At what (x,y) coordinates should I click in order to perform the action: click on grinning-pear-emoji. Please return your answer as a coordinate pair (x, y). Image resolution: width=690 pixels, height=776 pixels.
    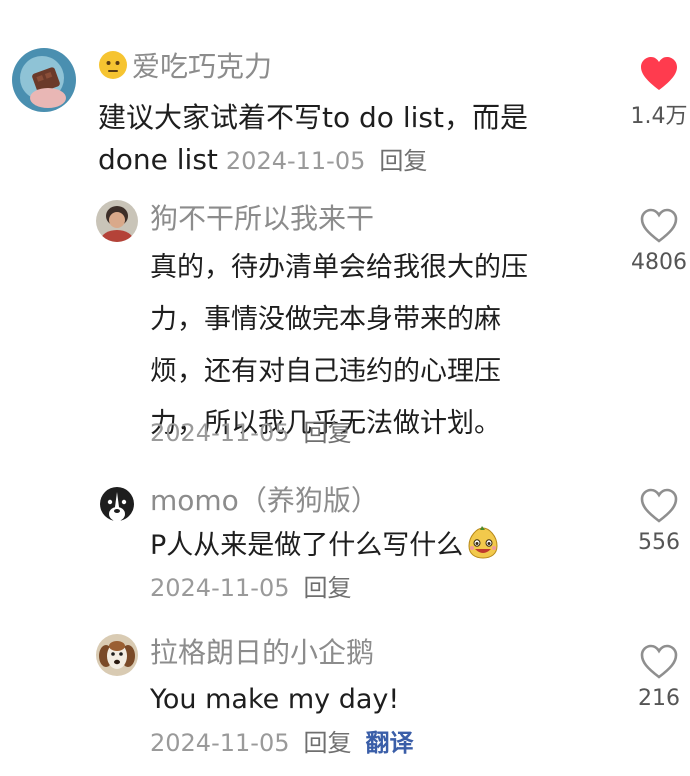
    Looking at the image, I should click on (483, 549).